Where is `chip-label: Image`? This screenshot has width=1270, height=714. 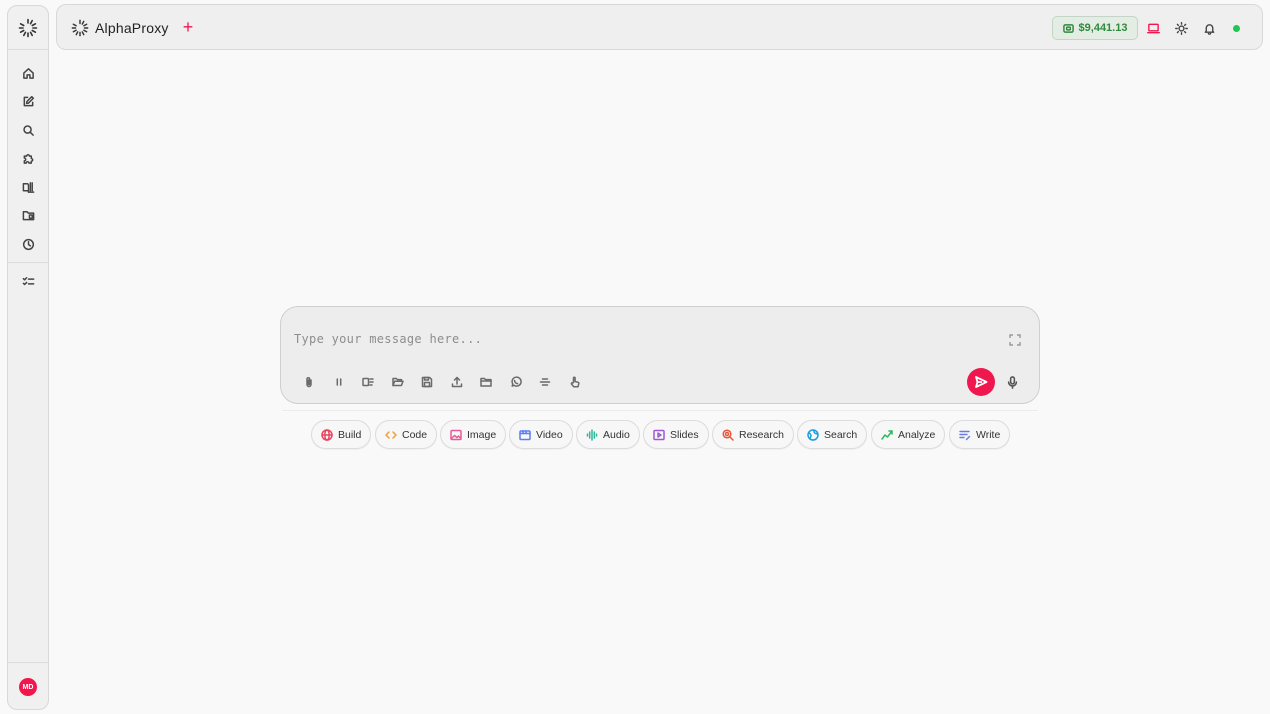
chip-label: Image is located at coordinates (482, 434).